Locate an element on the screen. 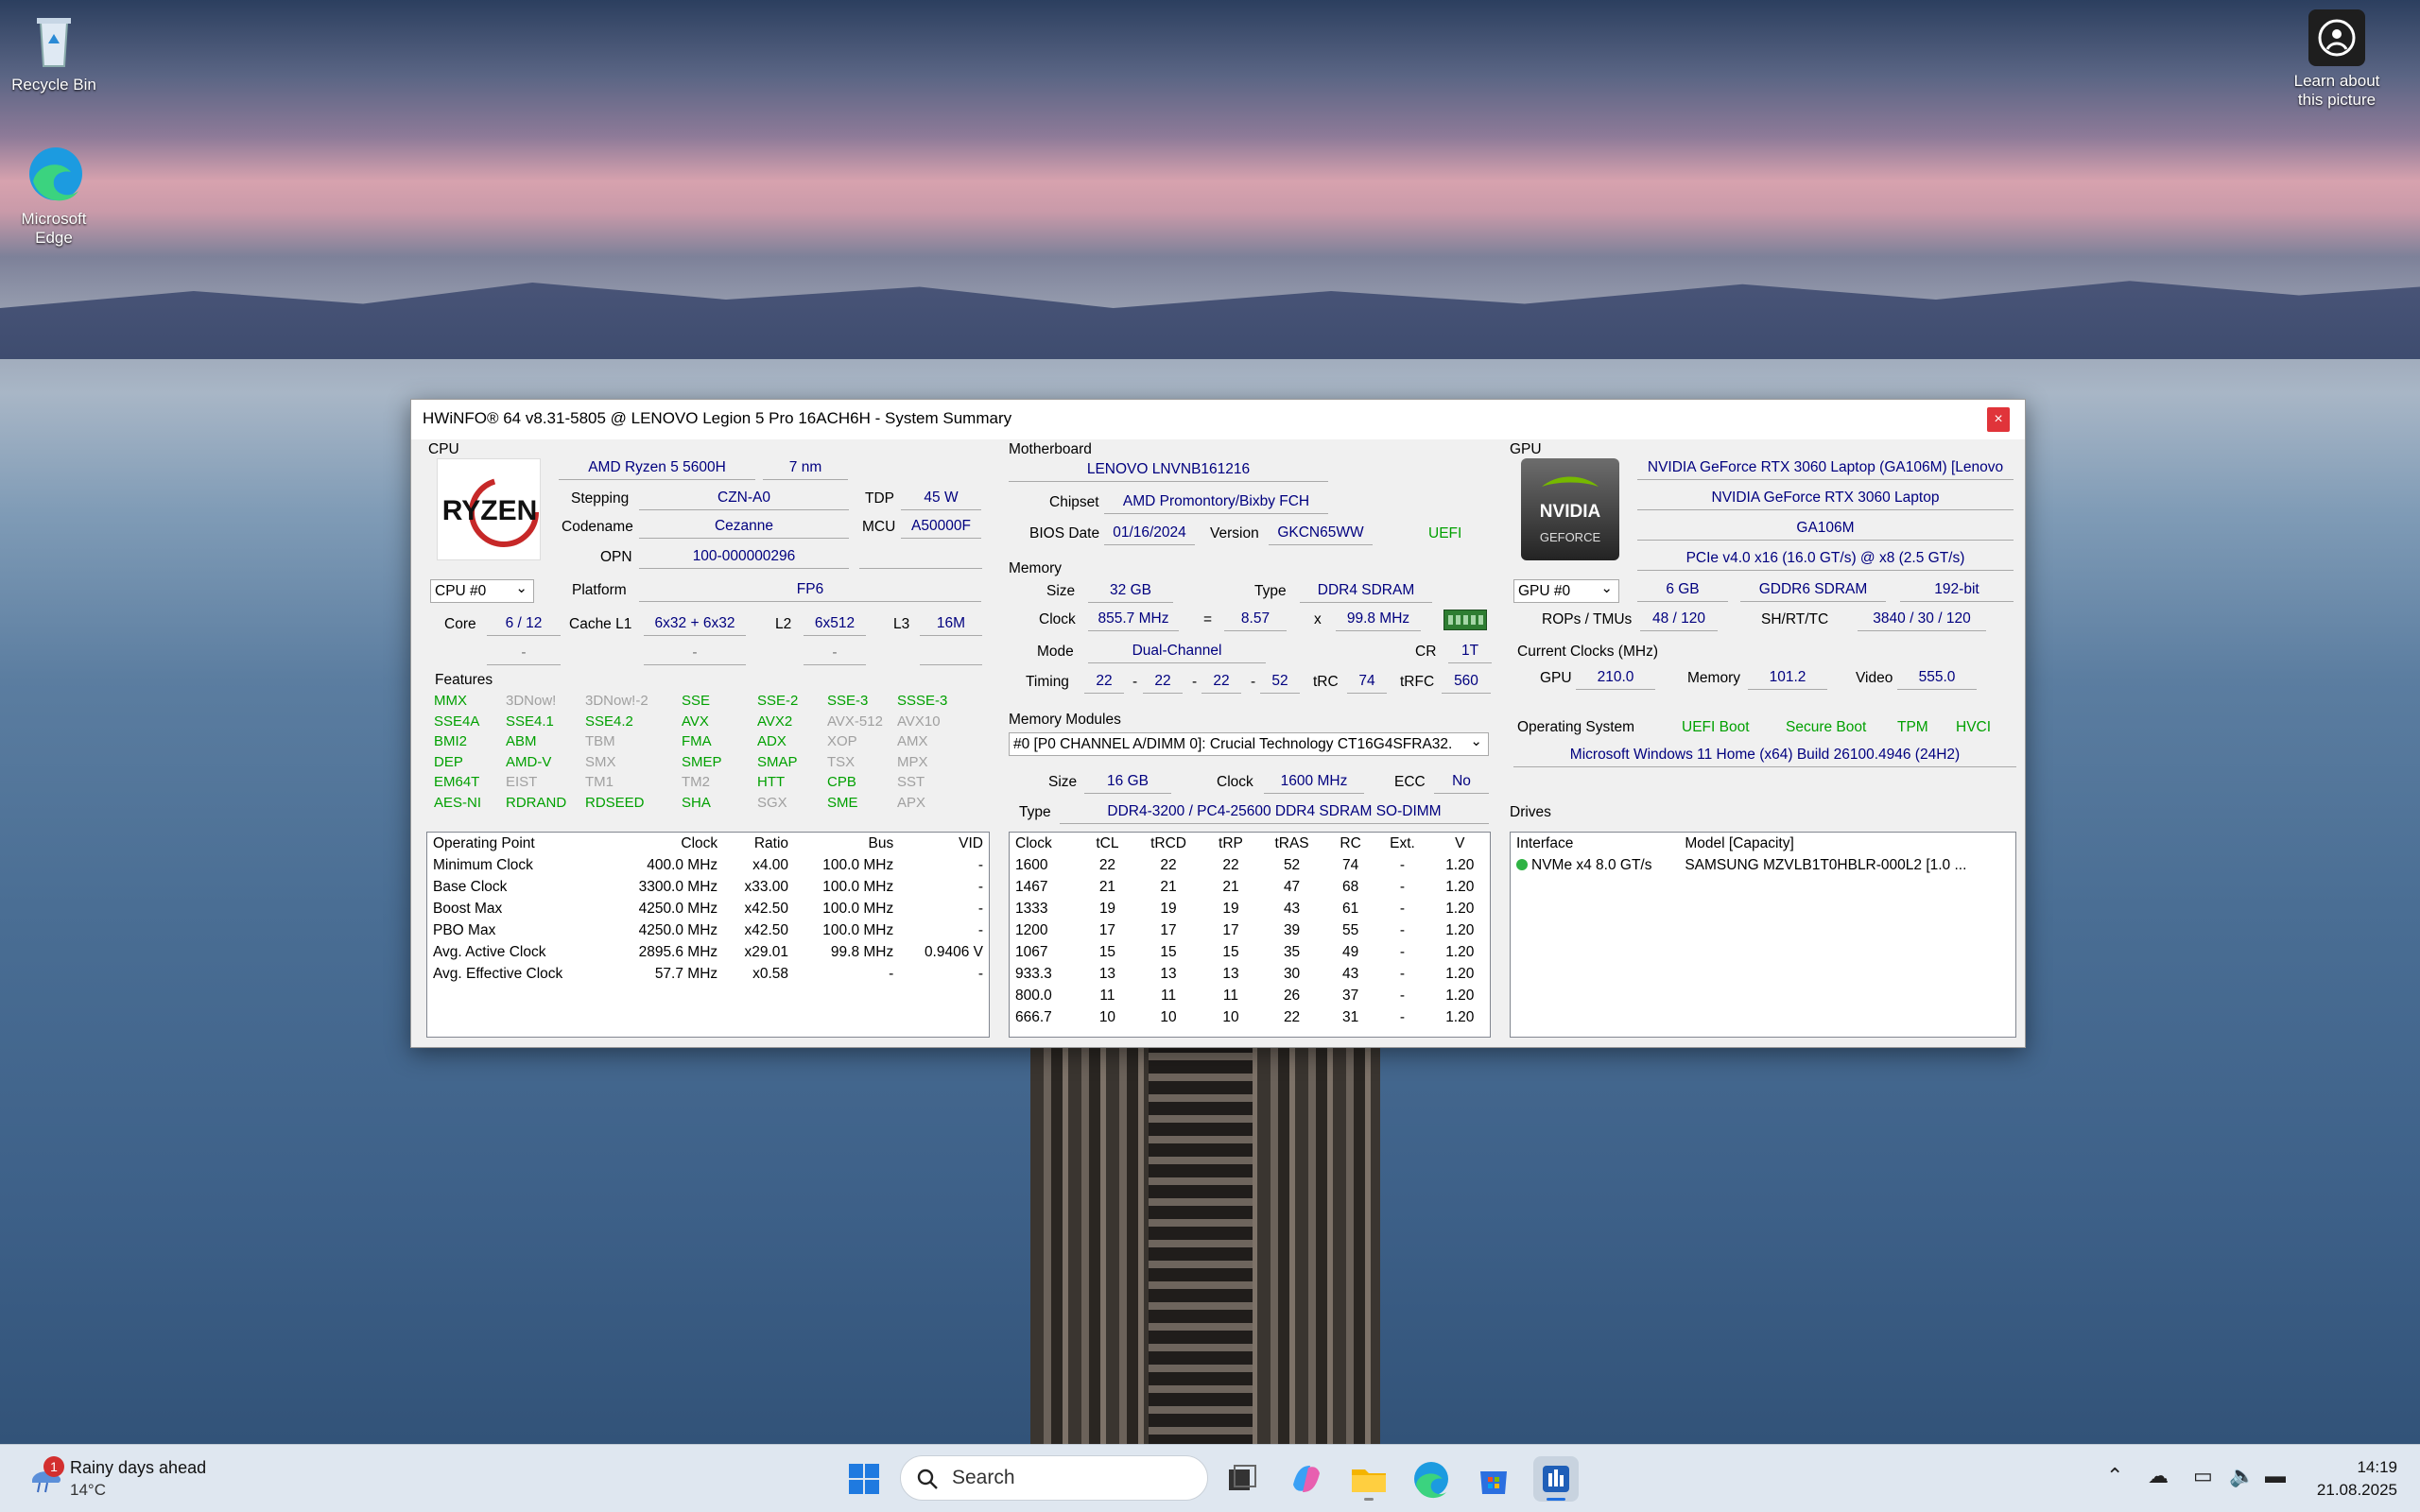 The image size is (2420, 1512). mem-header-cell: RC is located at coordinates (1350, 843).